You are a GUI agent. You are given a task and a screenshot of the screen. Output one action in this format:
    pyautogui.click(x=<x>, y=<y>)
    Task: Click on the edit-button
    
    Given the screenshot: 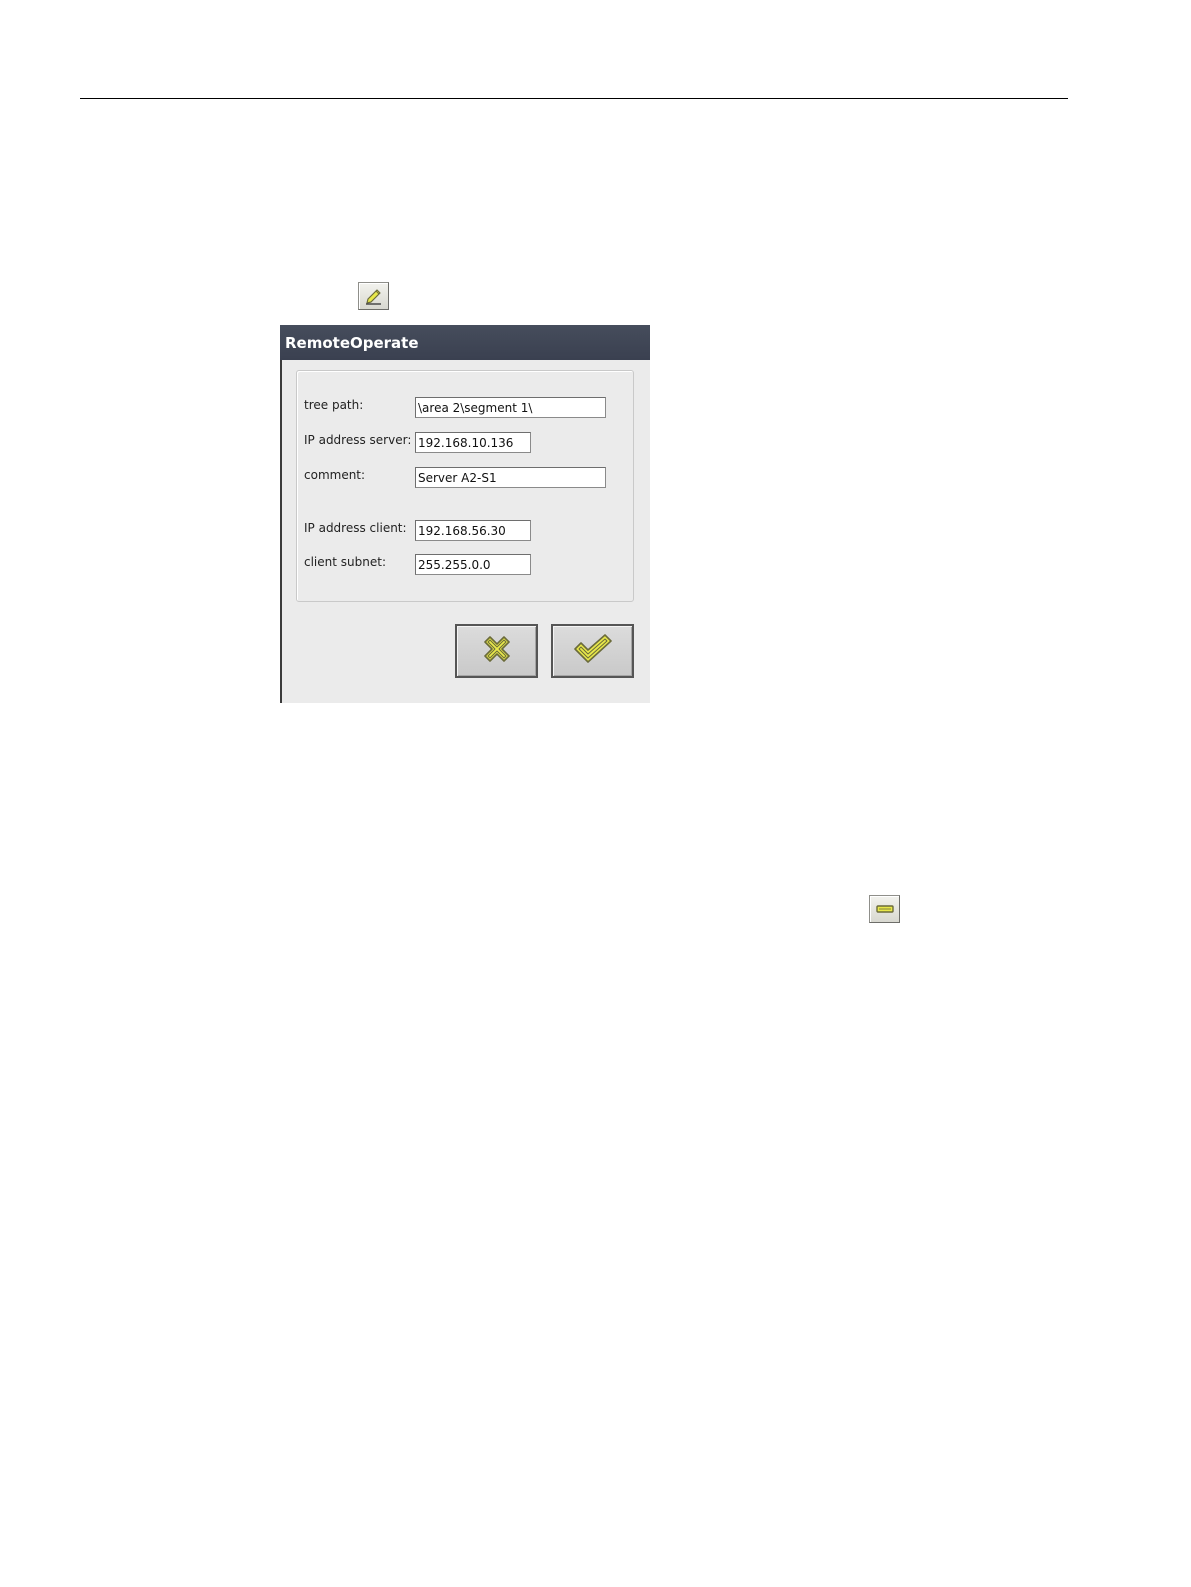 What is the action you would take?
    pyautogui.click(x=373, y=296)
    